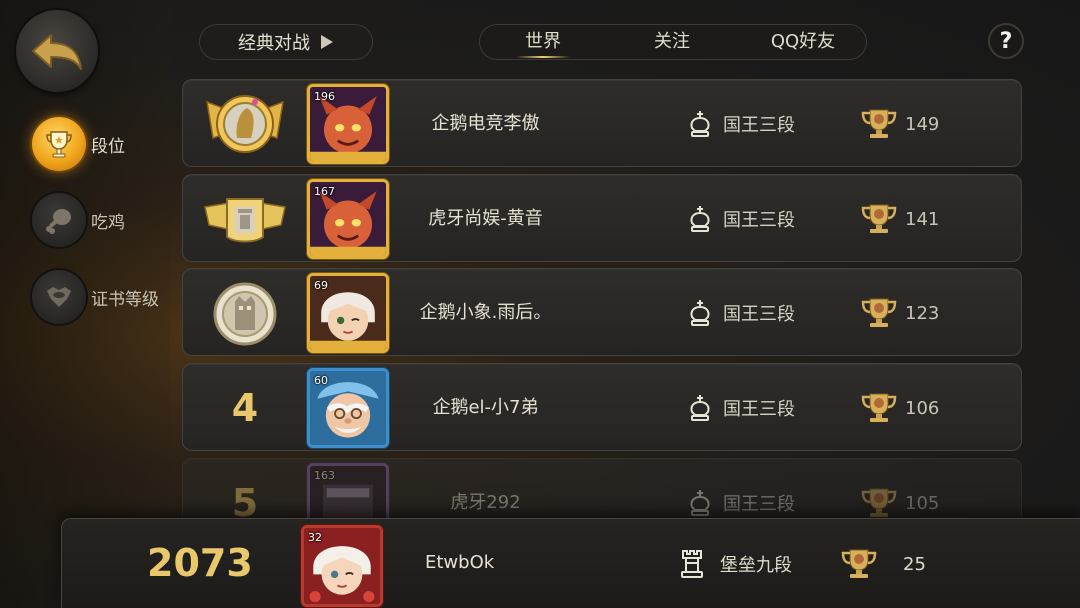 This screenshot has height=608, width=1080. I want to click on drumstick-icon, so click(59, 220).